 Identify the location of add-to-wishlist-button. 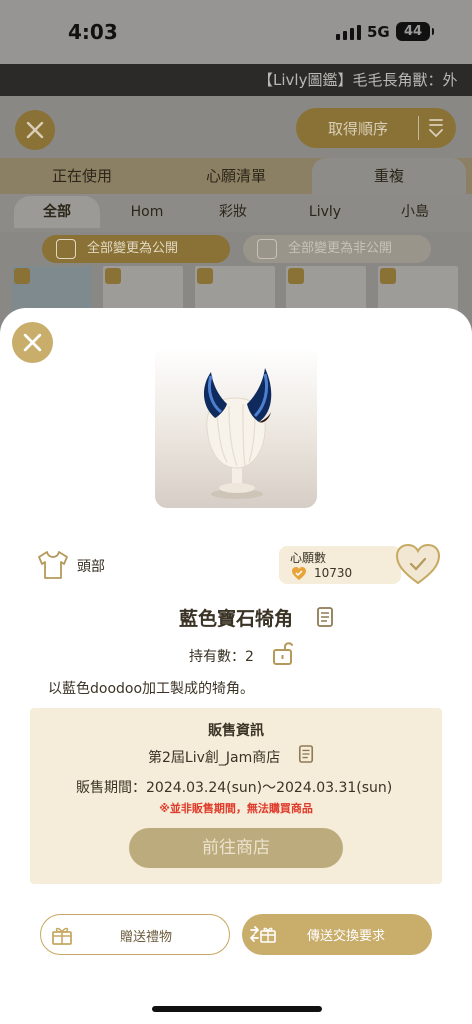
(418, 564).